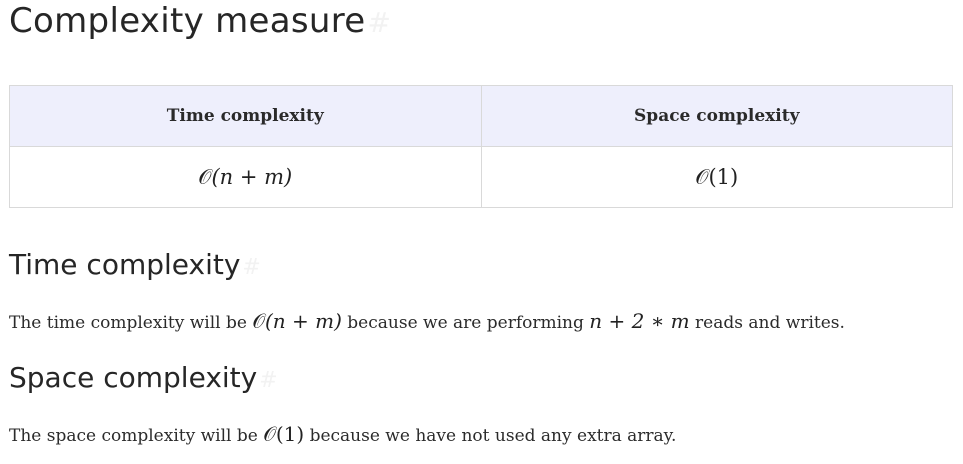 The image size is (963, 464). I want to click on space-complexity-args: (1), so click(723, 176).